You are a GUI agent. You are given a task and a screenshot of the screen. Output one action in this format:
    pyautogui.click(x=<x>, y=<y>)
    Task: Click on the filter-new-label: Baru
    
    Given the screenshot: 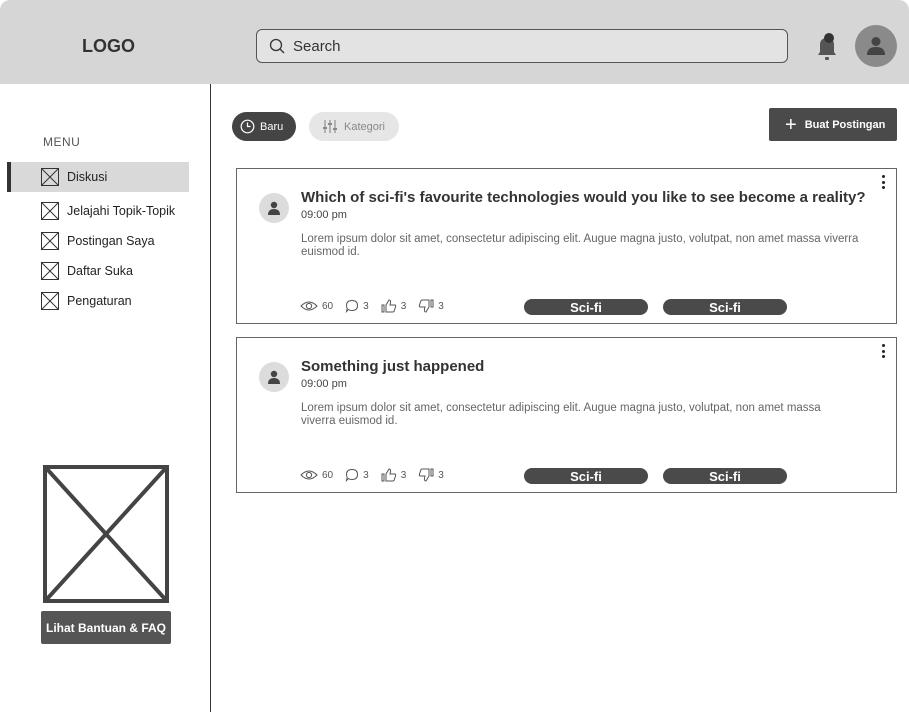 What is the action you would take?
    pyautogui.click(x=272, y=126)
    